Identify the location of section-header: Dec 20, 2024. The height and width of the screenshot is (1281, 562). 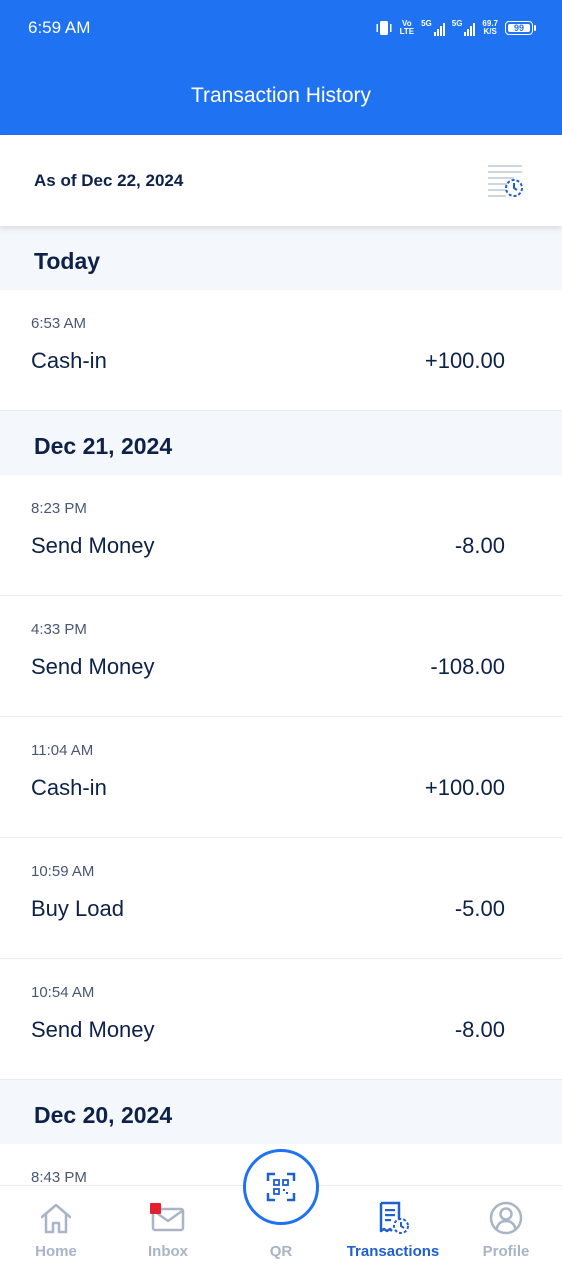
(281, 1112).